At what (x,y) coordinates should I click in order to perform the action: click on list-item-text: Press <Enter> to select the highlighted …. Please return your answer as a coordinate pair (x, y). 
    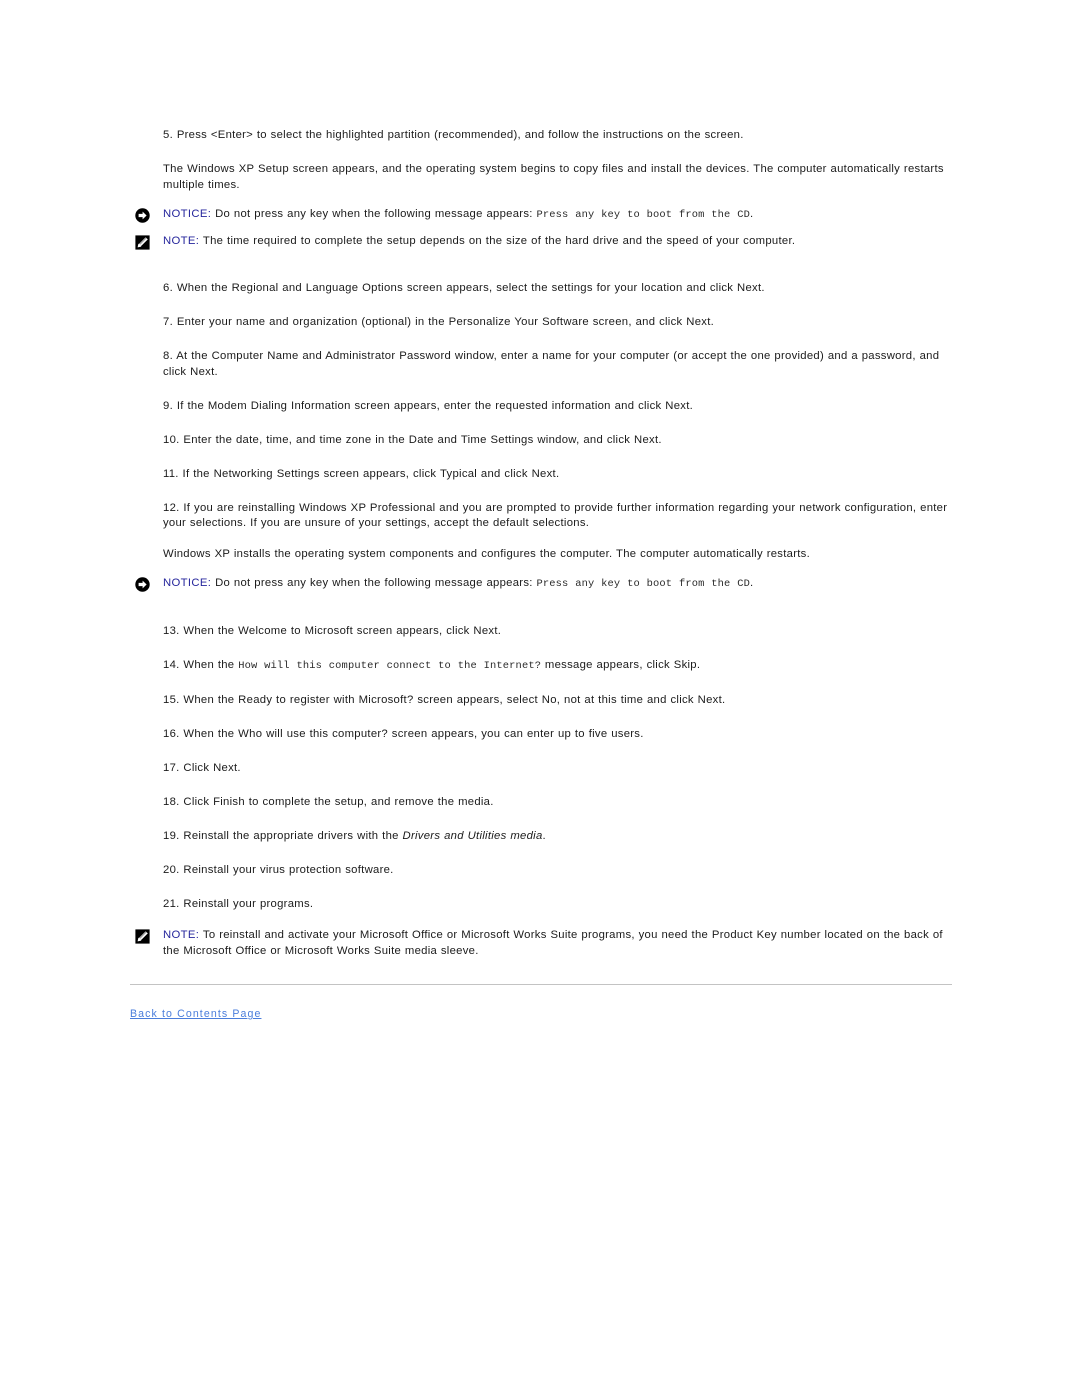
    Looking at the image, I should click on (460, 135).